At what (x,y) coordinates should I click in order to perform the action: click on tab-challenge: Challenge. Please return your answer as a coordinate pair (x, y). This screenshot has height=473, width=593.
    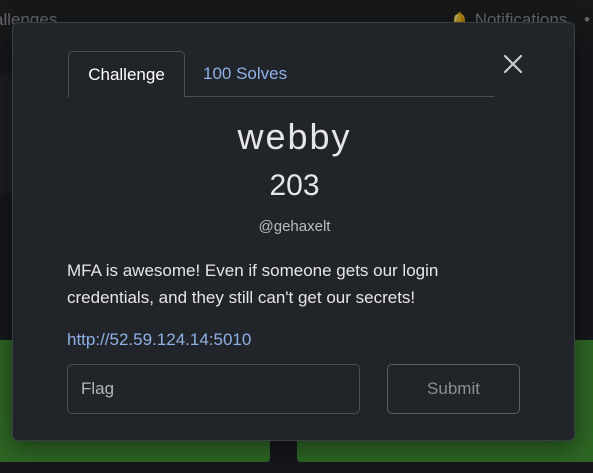
    Looking at the image, I should click on (126, 74).